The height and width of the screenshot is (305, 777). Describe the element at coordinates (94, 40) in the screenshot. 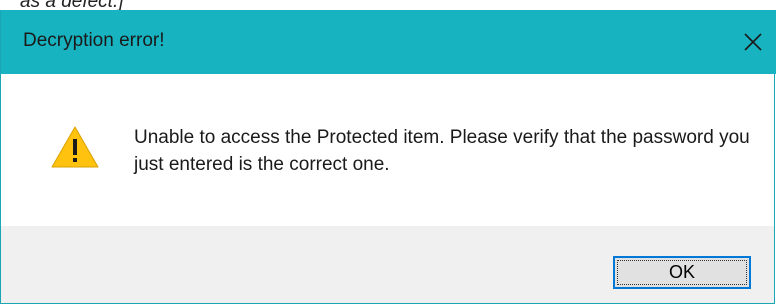

I see `dialog-title: Decryption error!` at that location.